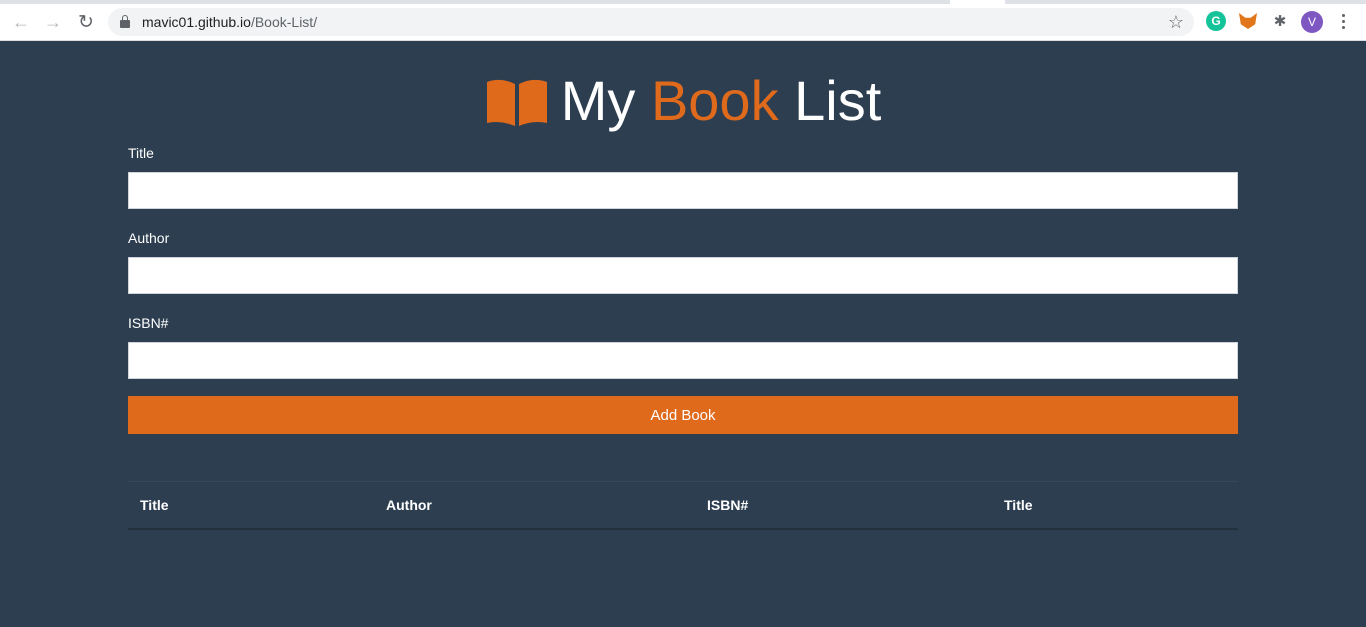 This screenshot has height=627, width=1366. I want to click on isbn-field-group: ISBN#, so click(683, 347).